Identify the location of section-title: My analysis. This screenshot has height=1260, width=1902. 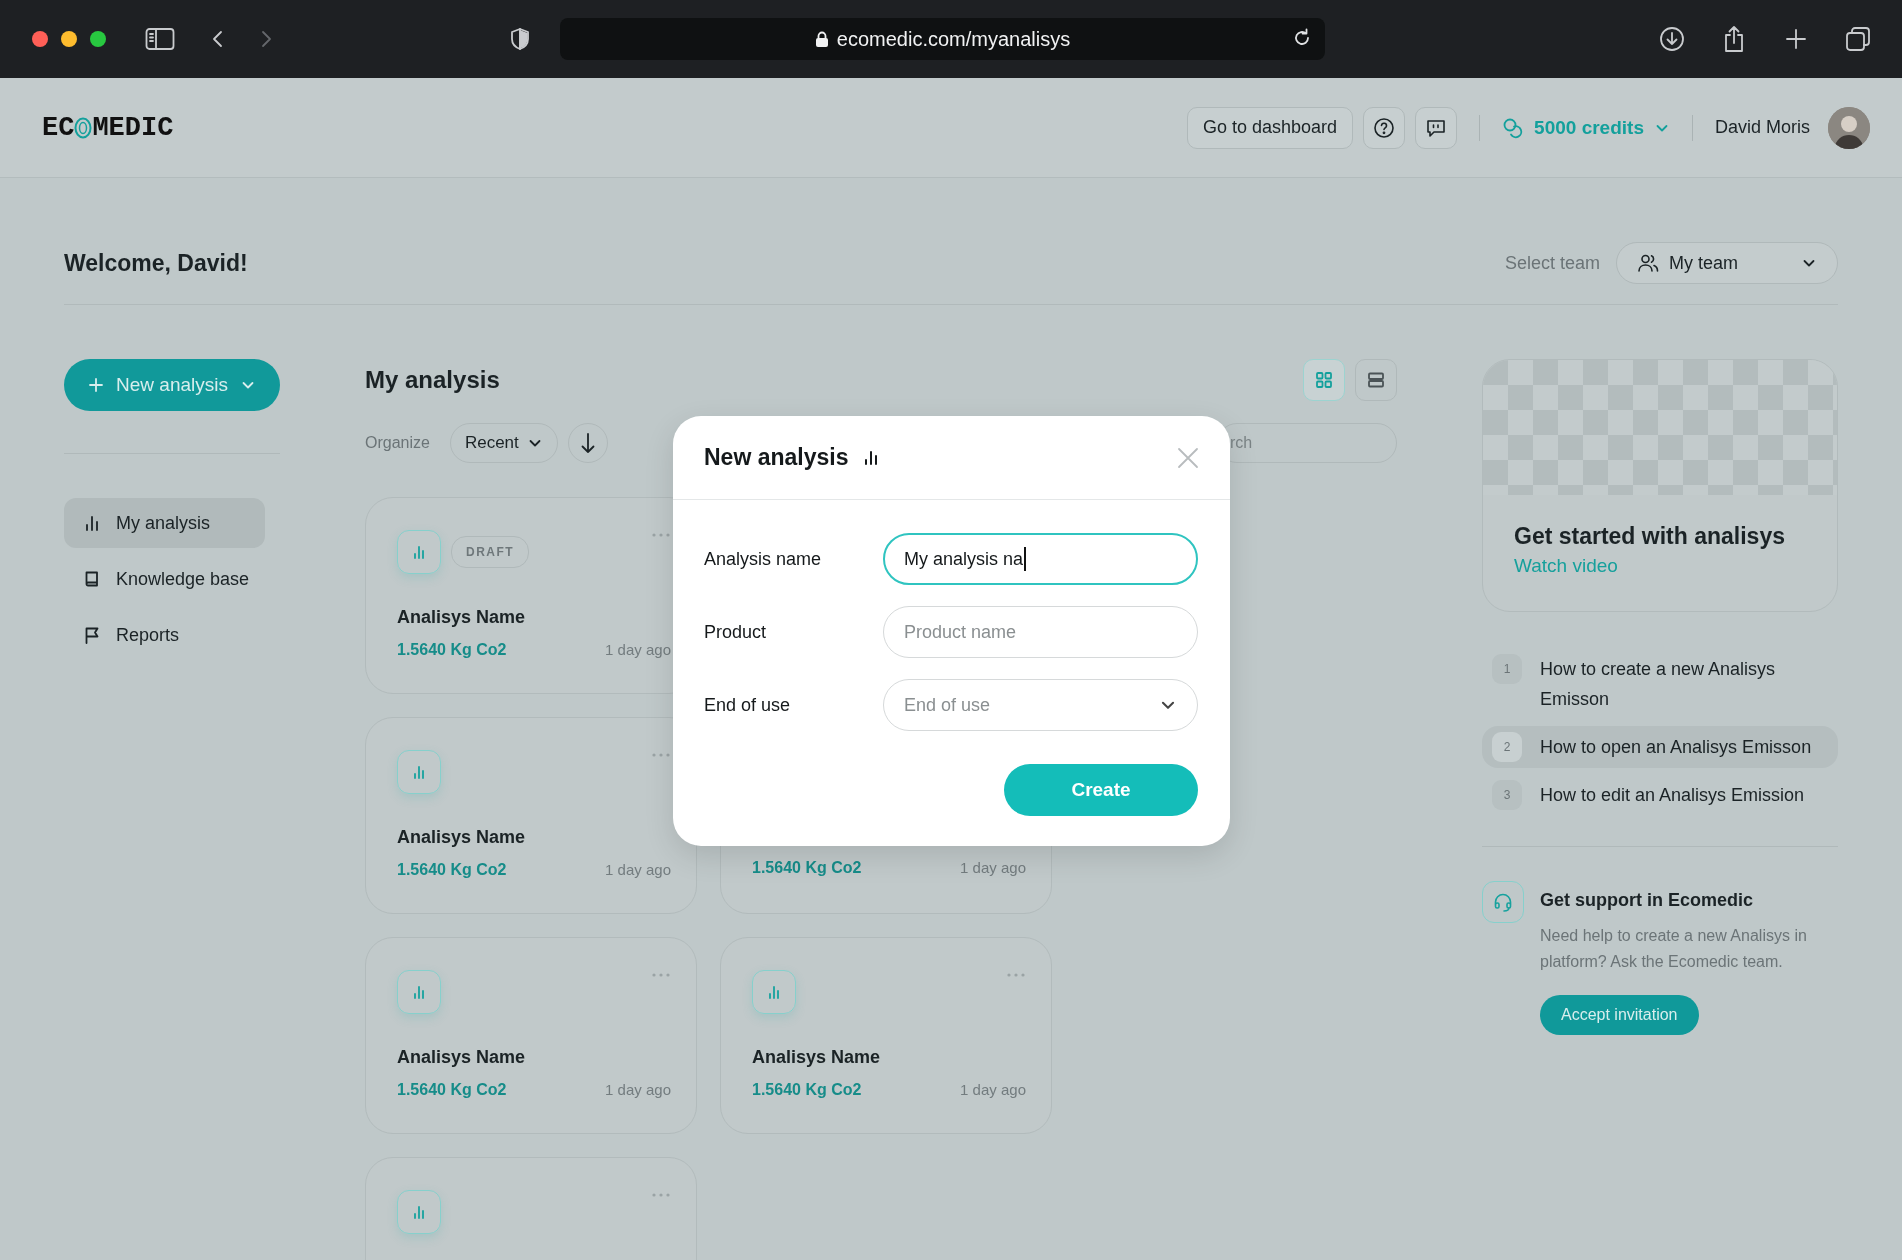
(432, 380).